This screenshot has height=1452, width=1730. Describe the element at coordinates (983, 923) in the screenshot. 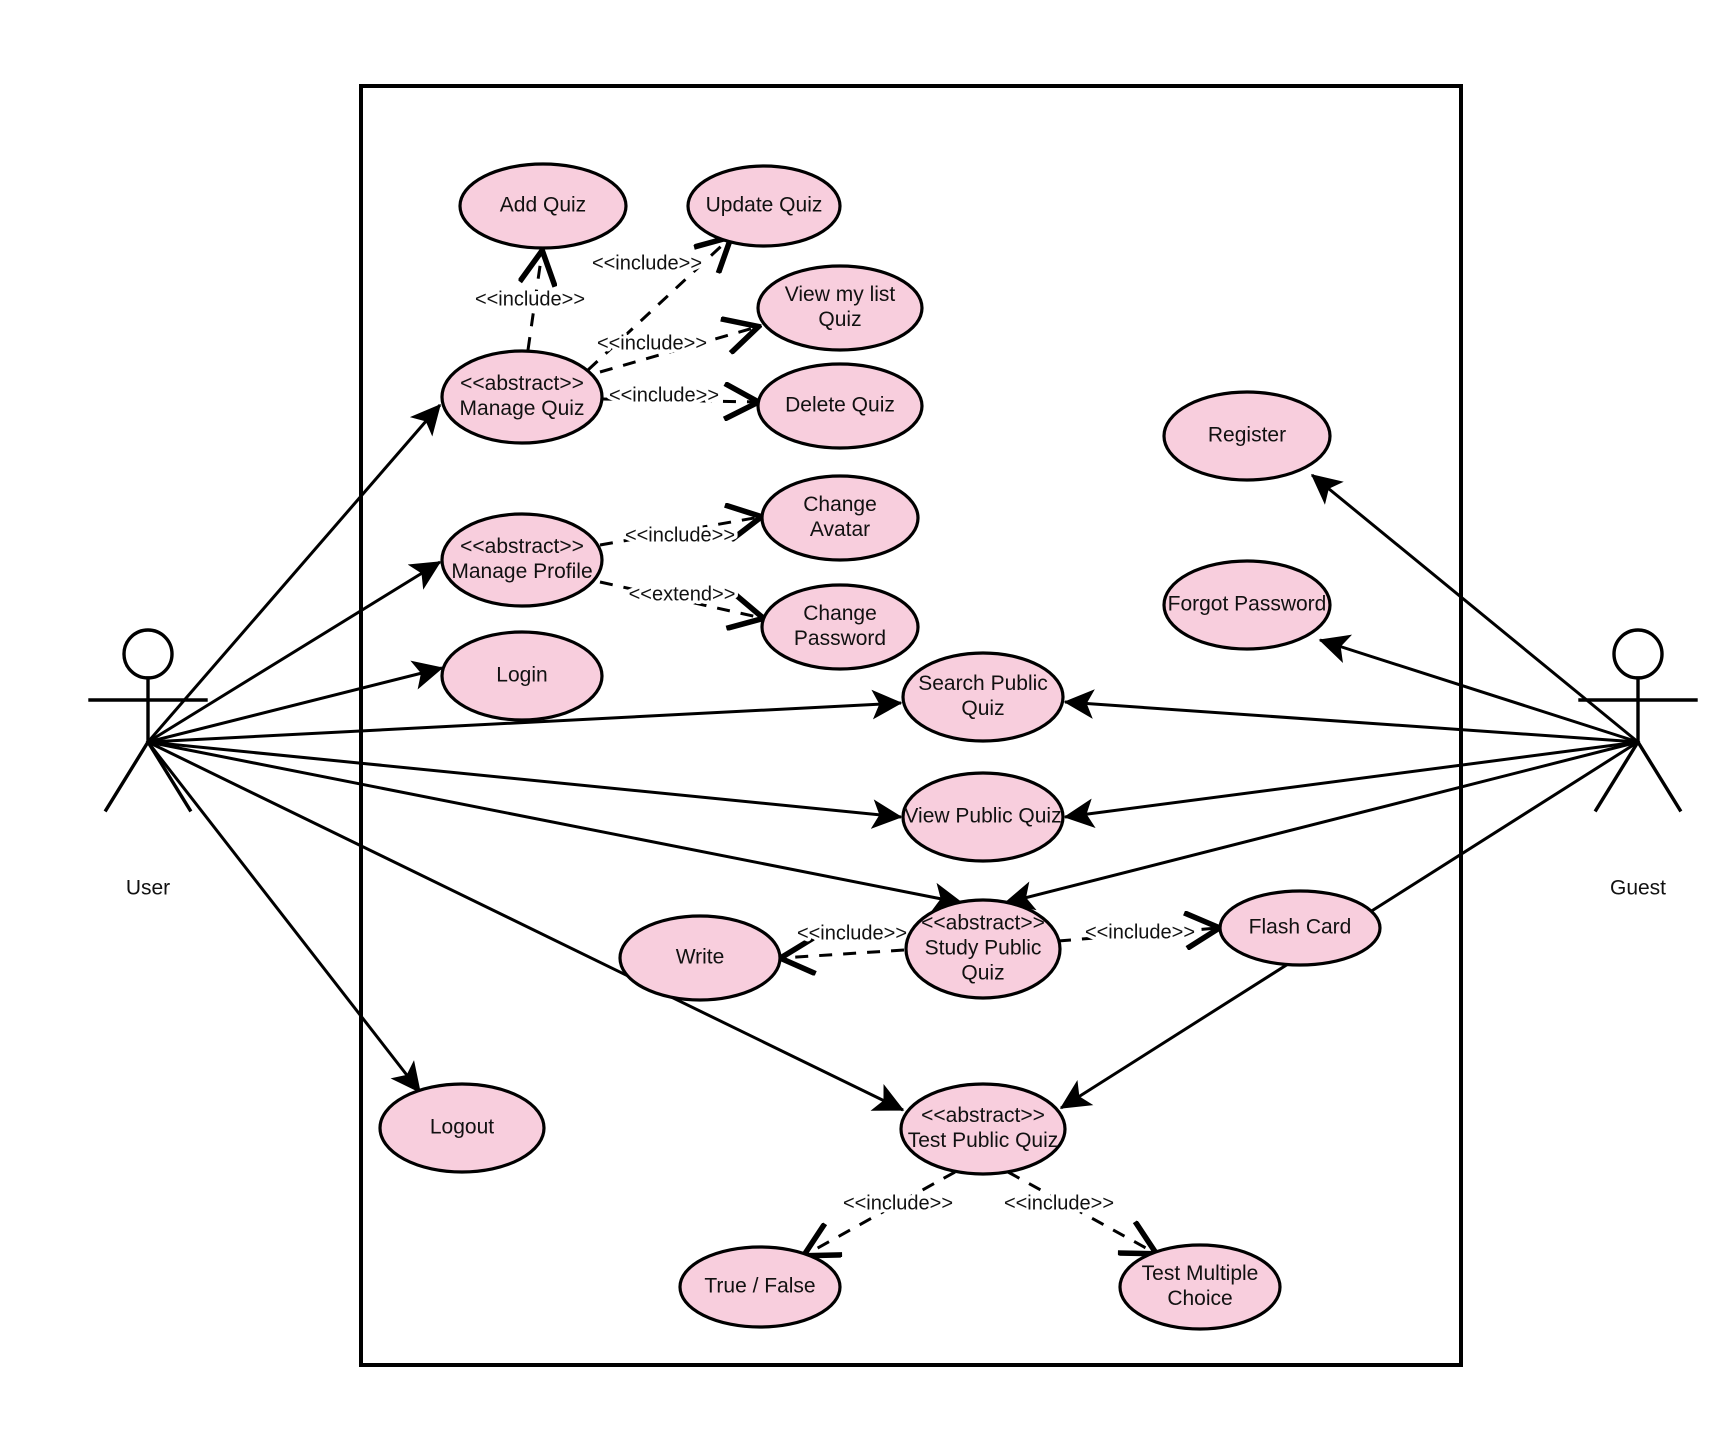

I see `use-case-label-study-public-quiz: <<abstract>>` at that location.